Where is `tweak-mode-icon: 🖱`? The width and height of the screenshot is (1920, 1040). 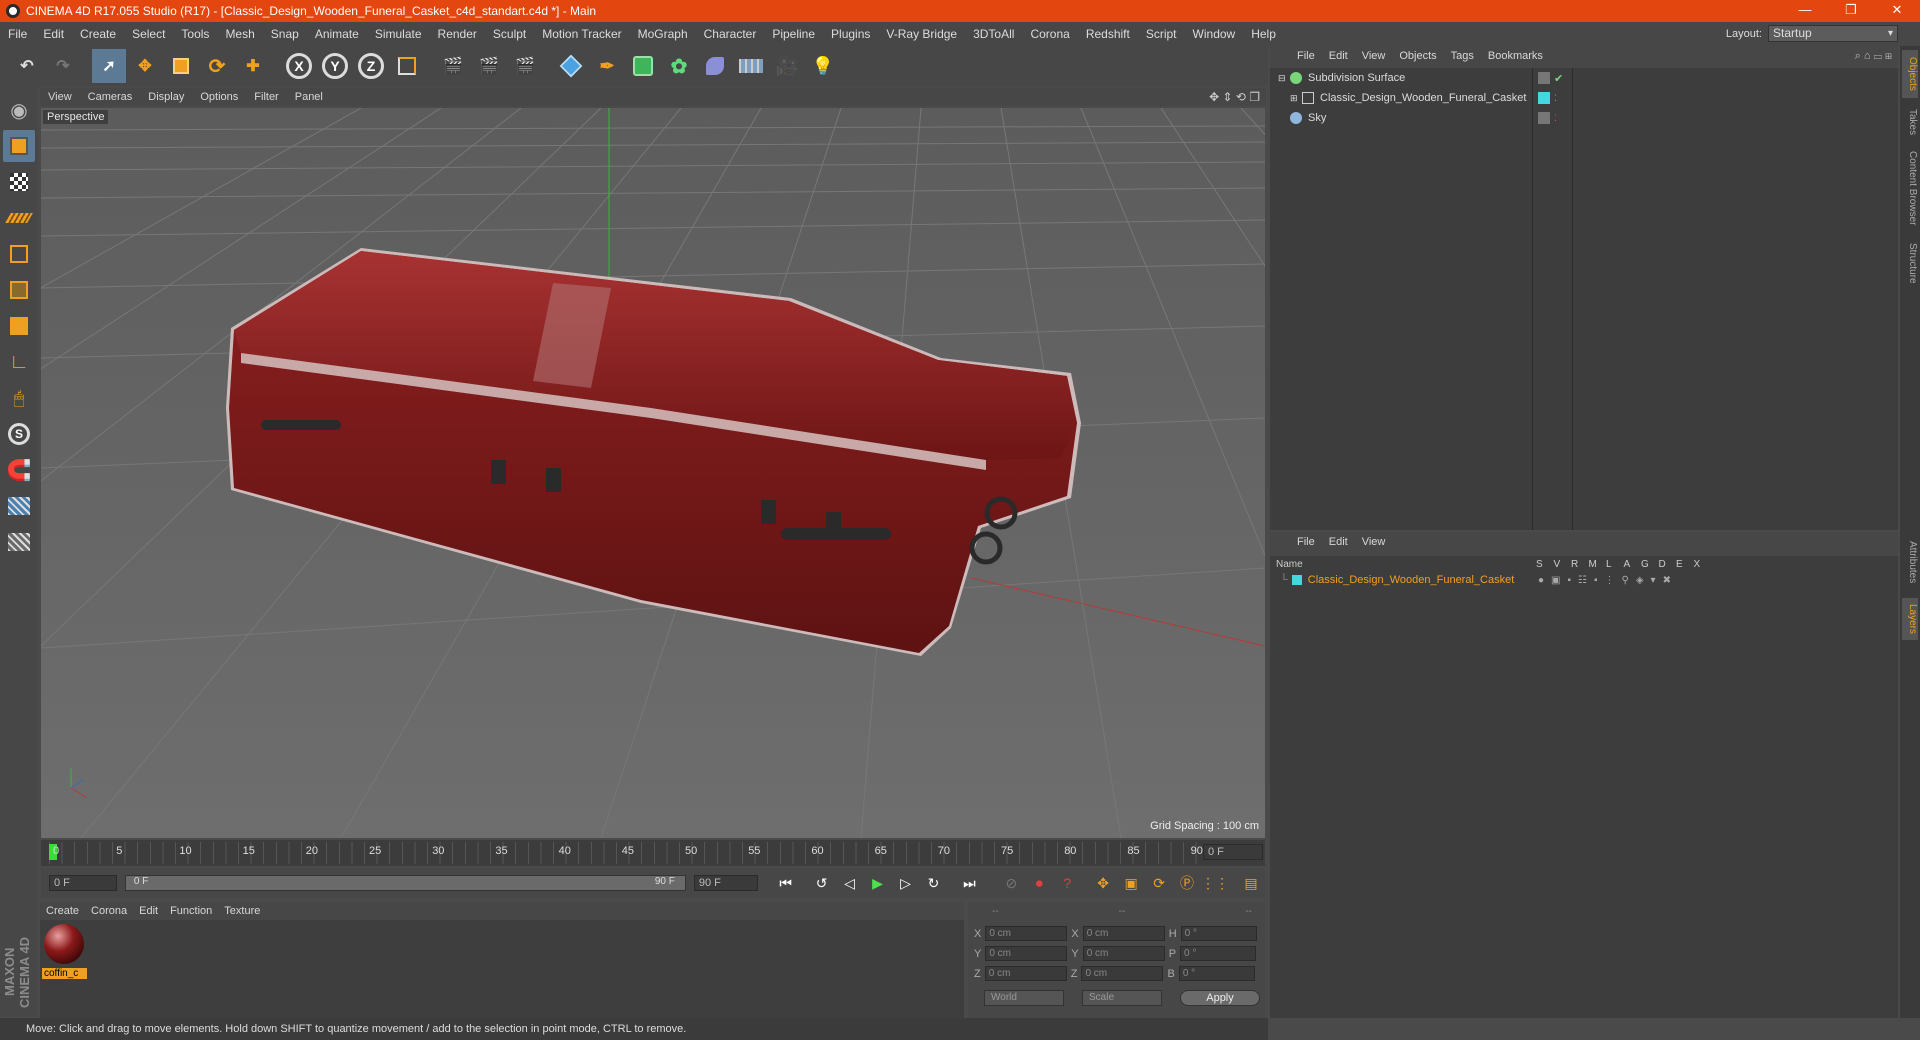 tweak-mode-icon: 🖱 is located at coordinates (19, 398).